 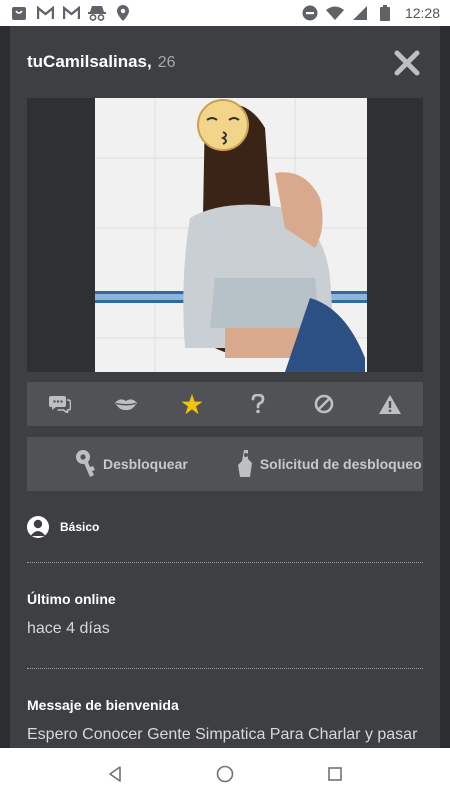 I want to click on block-icon, so click(x=324, y=404).